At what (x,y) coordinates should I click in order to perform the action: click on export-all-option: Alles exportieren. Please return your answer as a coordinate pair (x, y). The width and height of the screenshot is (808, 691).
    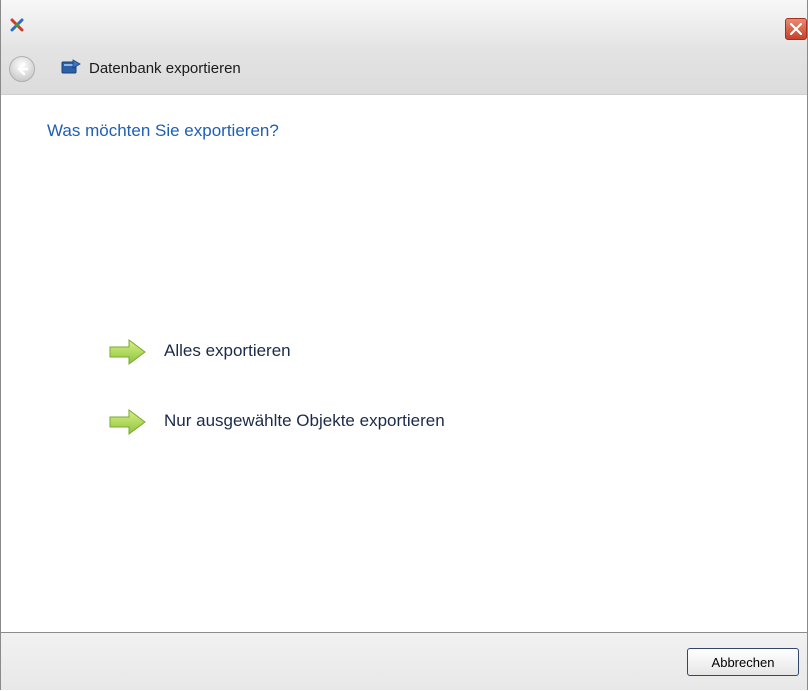
    Looking at the image, I should click on (219, 352).